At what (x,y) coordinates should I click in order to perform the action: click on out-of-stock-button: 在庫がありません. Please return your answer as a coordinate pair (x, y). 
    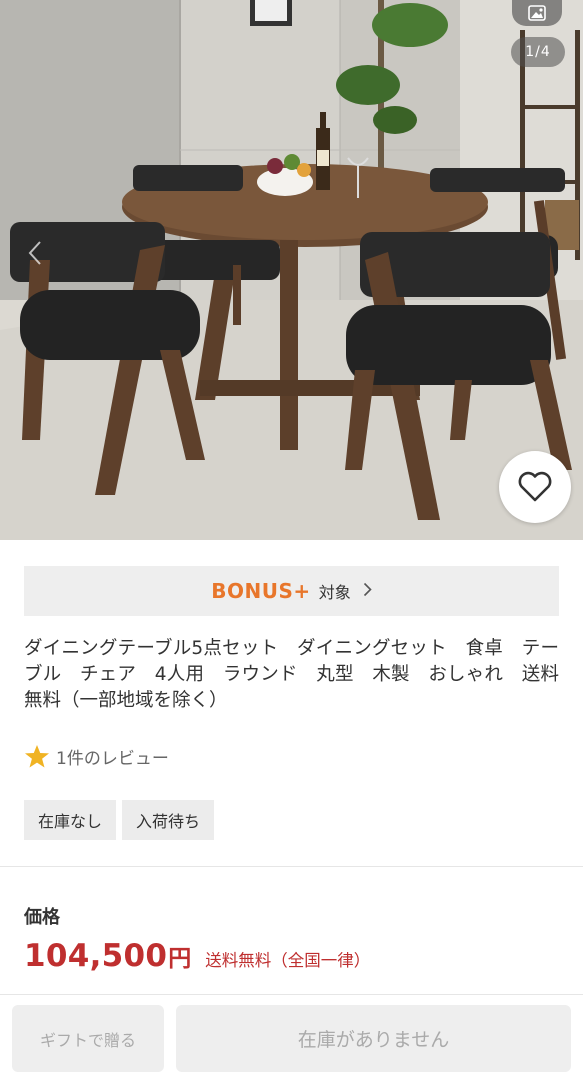
    Looking at the image, I should click on (373, 1038).